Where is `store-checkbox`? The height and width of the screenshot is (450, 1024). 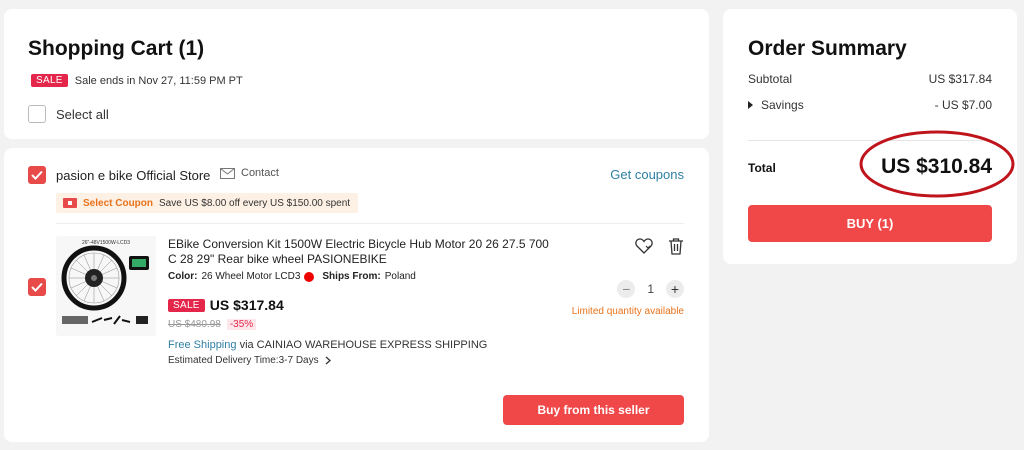 store-checkbox is located at coordinates (37, 175).